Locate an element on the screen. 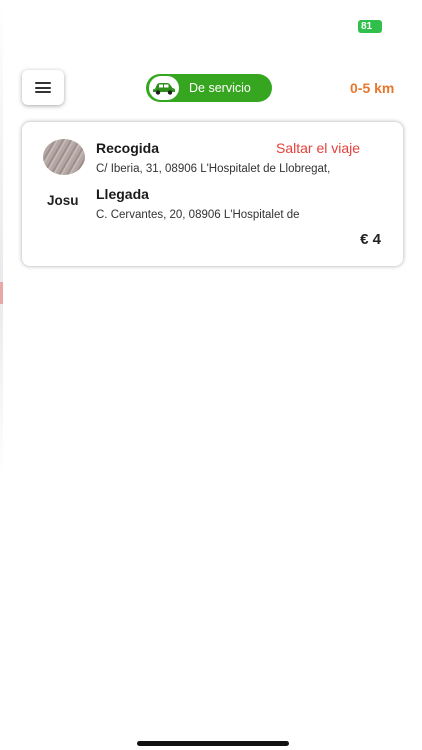 This screenshot has height=750, width=422. passenger-name: Josu is located at coordinates (63, 200).